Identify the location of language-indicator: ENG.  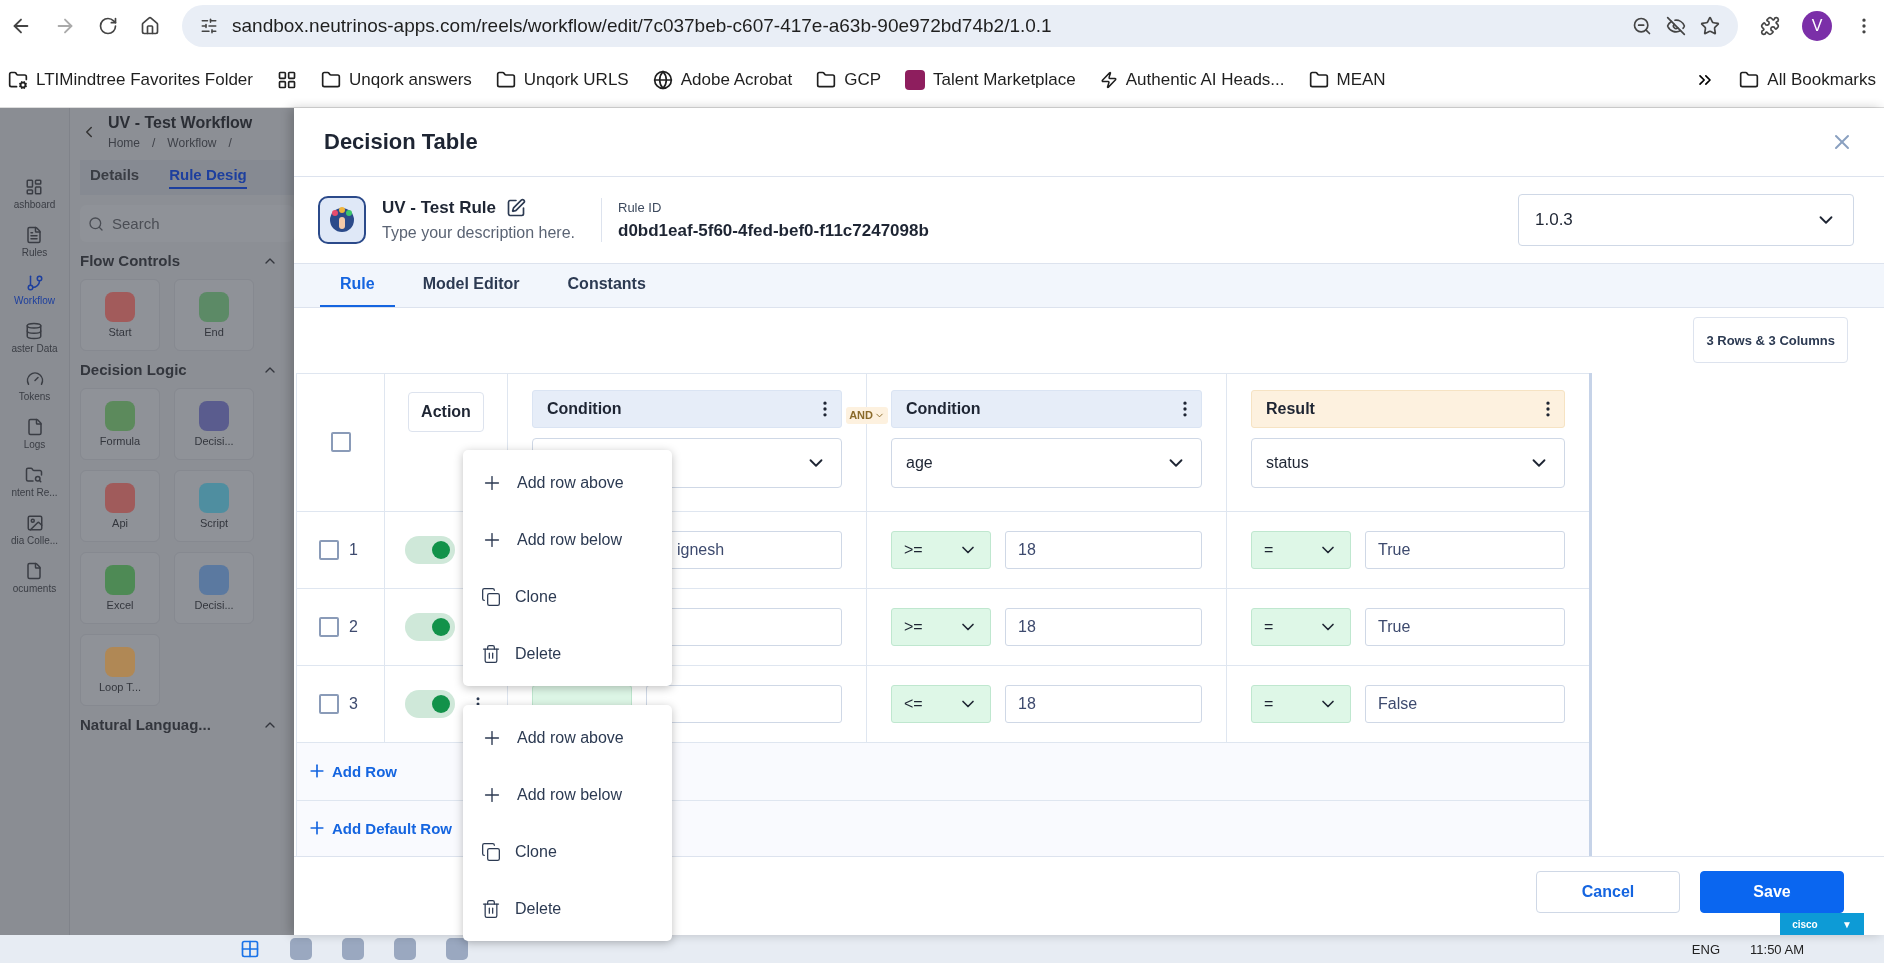
(1706, 949).